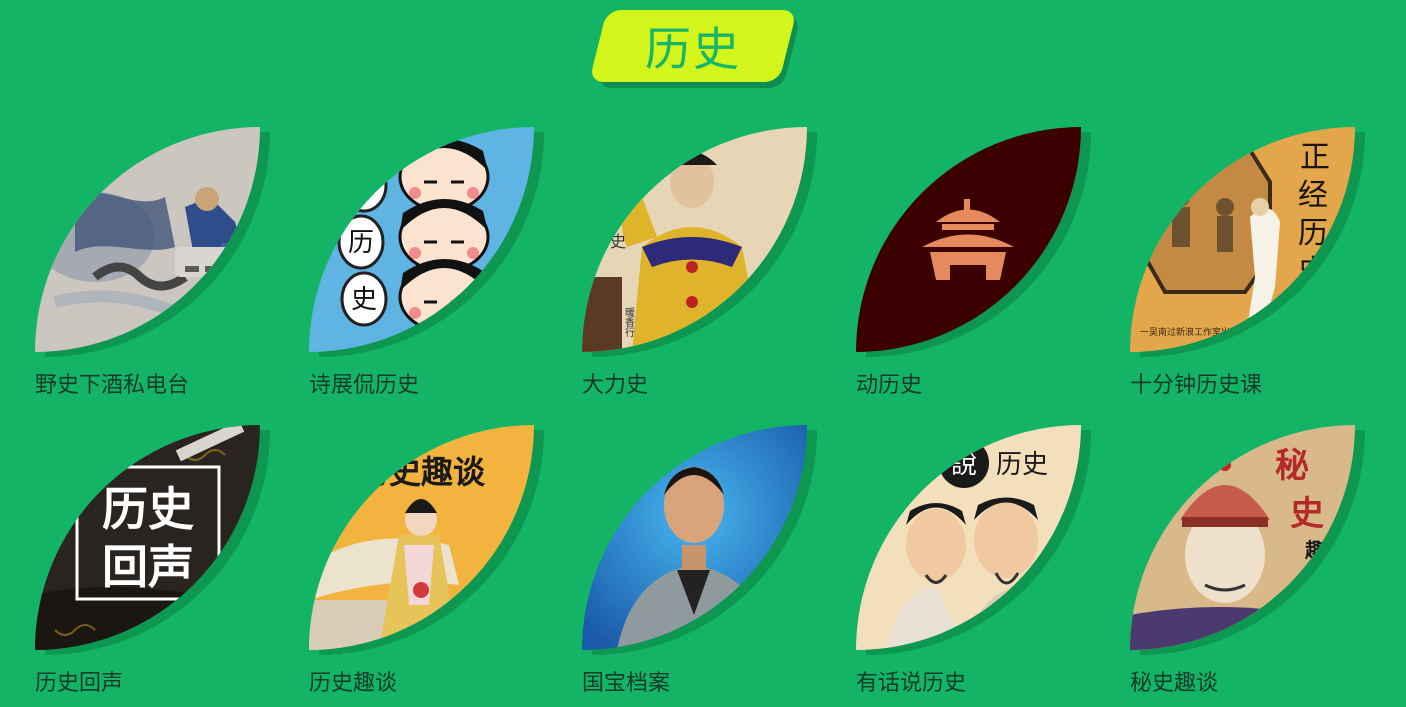 The width and height of the screenshot is (1406, 707). Describe the element at coordinates (148, 509) in the screenshot. I see `cover-title-line: 历史` at that location.